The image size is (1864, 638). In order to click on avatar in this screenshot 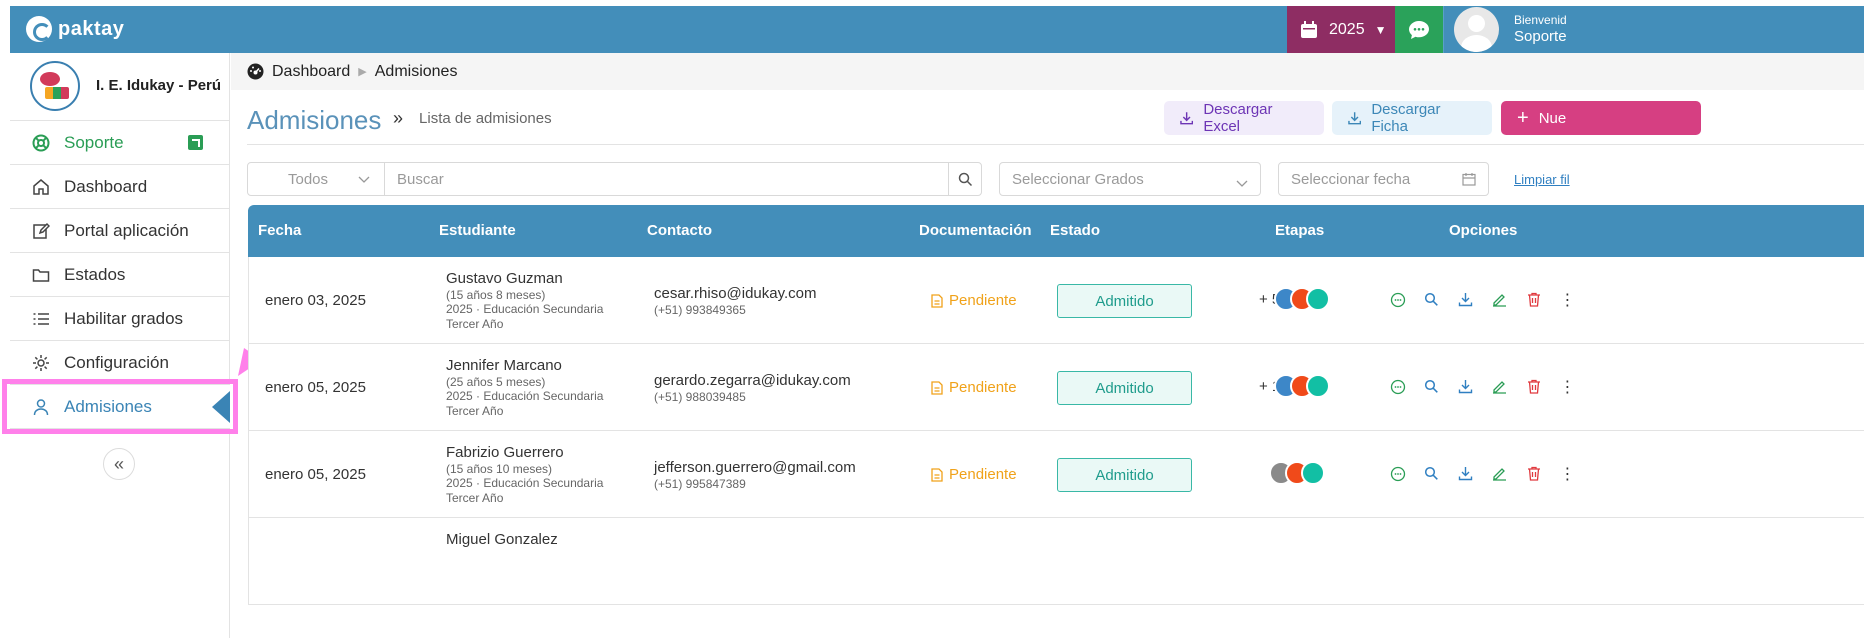, I will do `click(1476, 29)`.